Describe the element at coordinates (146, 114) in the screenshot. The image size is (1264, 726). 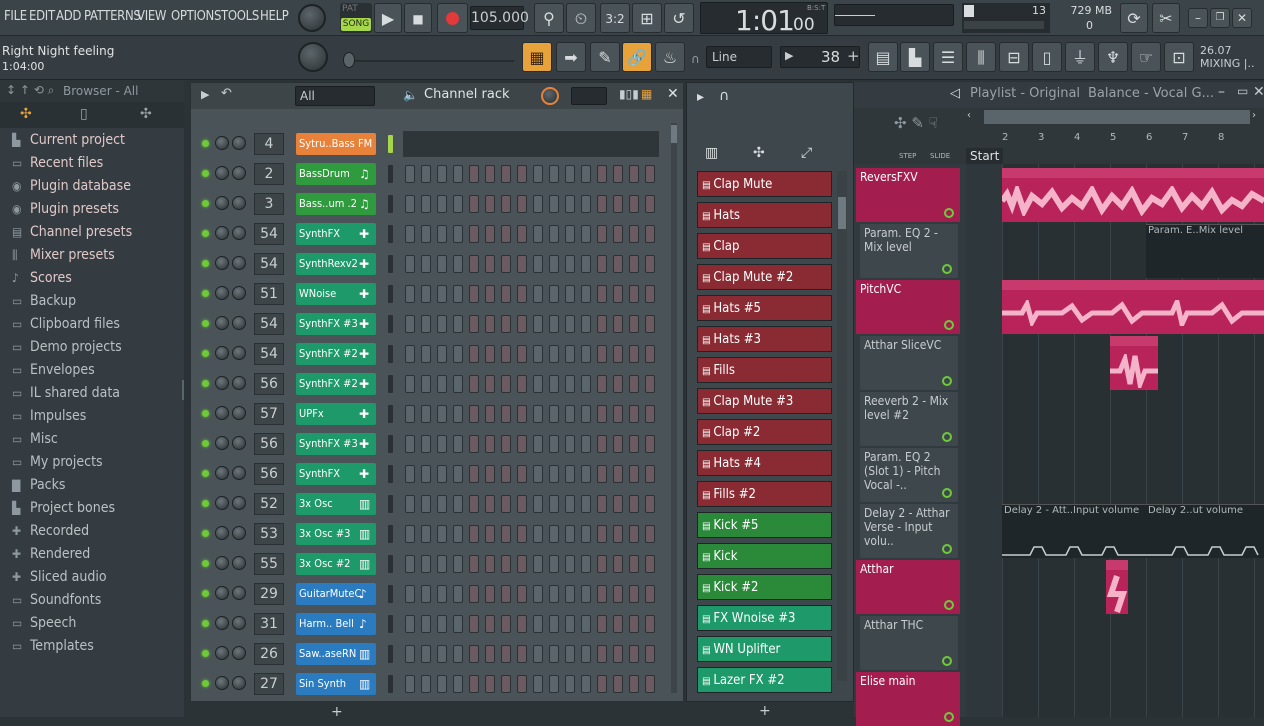
I see `browser-plugins-tab-icon: ✣` at that location.